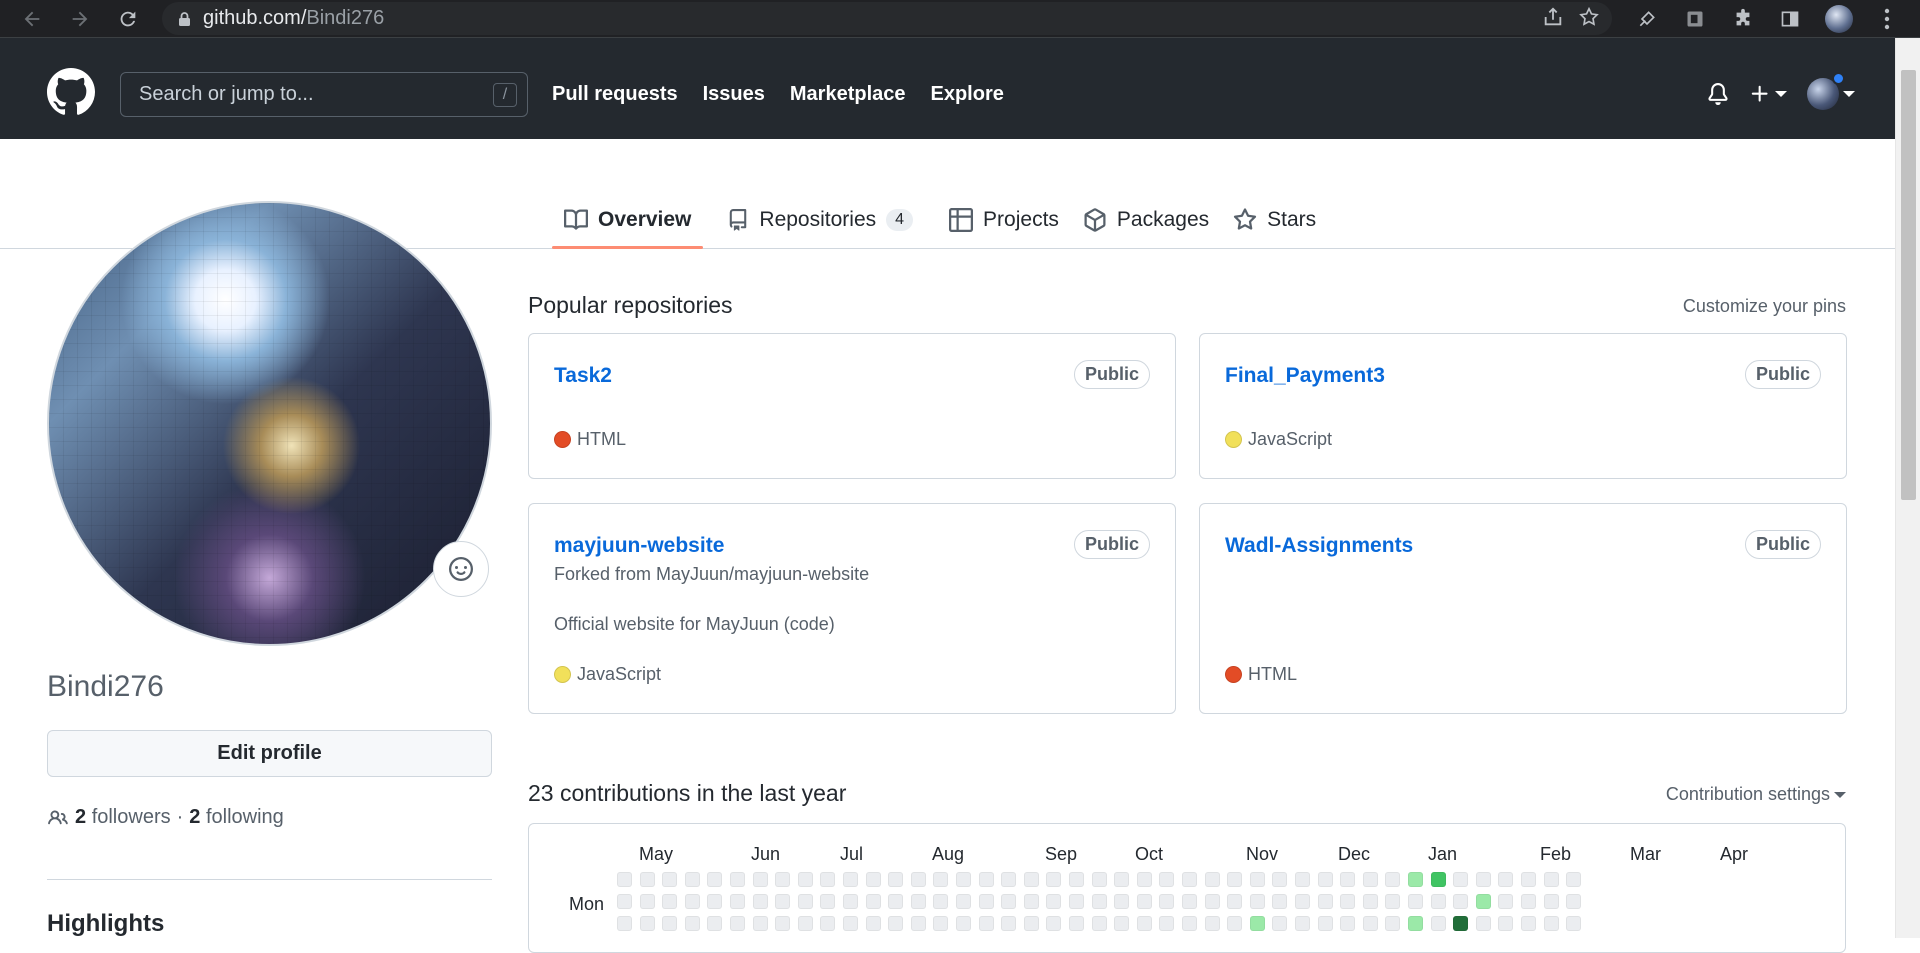 This screenshot has height=953, width=1920. I want to click on side-panel-icon, so click(1790, 19).